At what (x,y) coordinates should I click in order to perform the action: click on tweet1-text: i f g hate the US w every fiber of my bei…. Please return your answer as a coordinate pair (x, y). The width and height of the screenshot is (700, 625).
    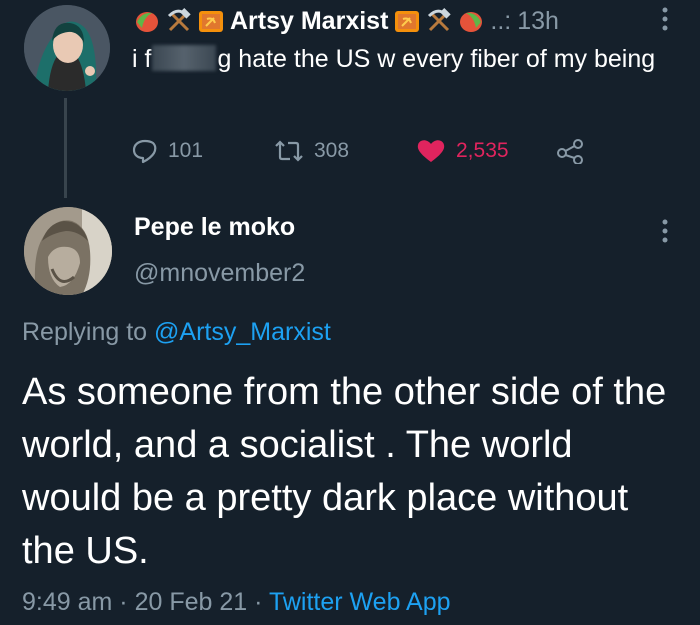
    Looking at the image, I should click on (402, 59).